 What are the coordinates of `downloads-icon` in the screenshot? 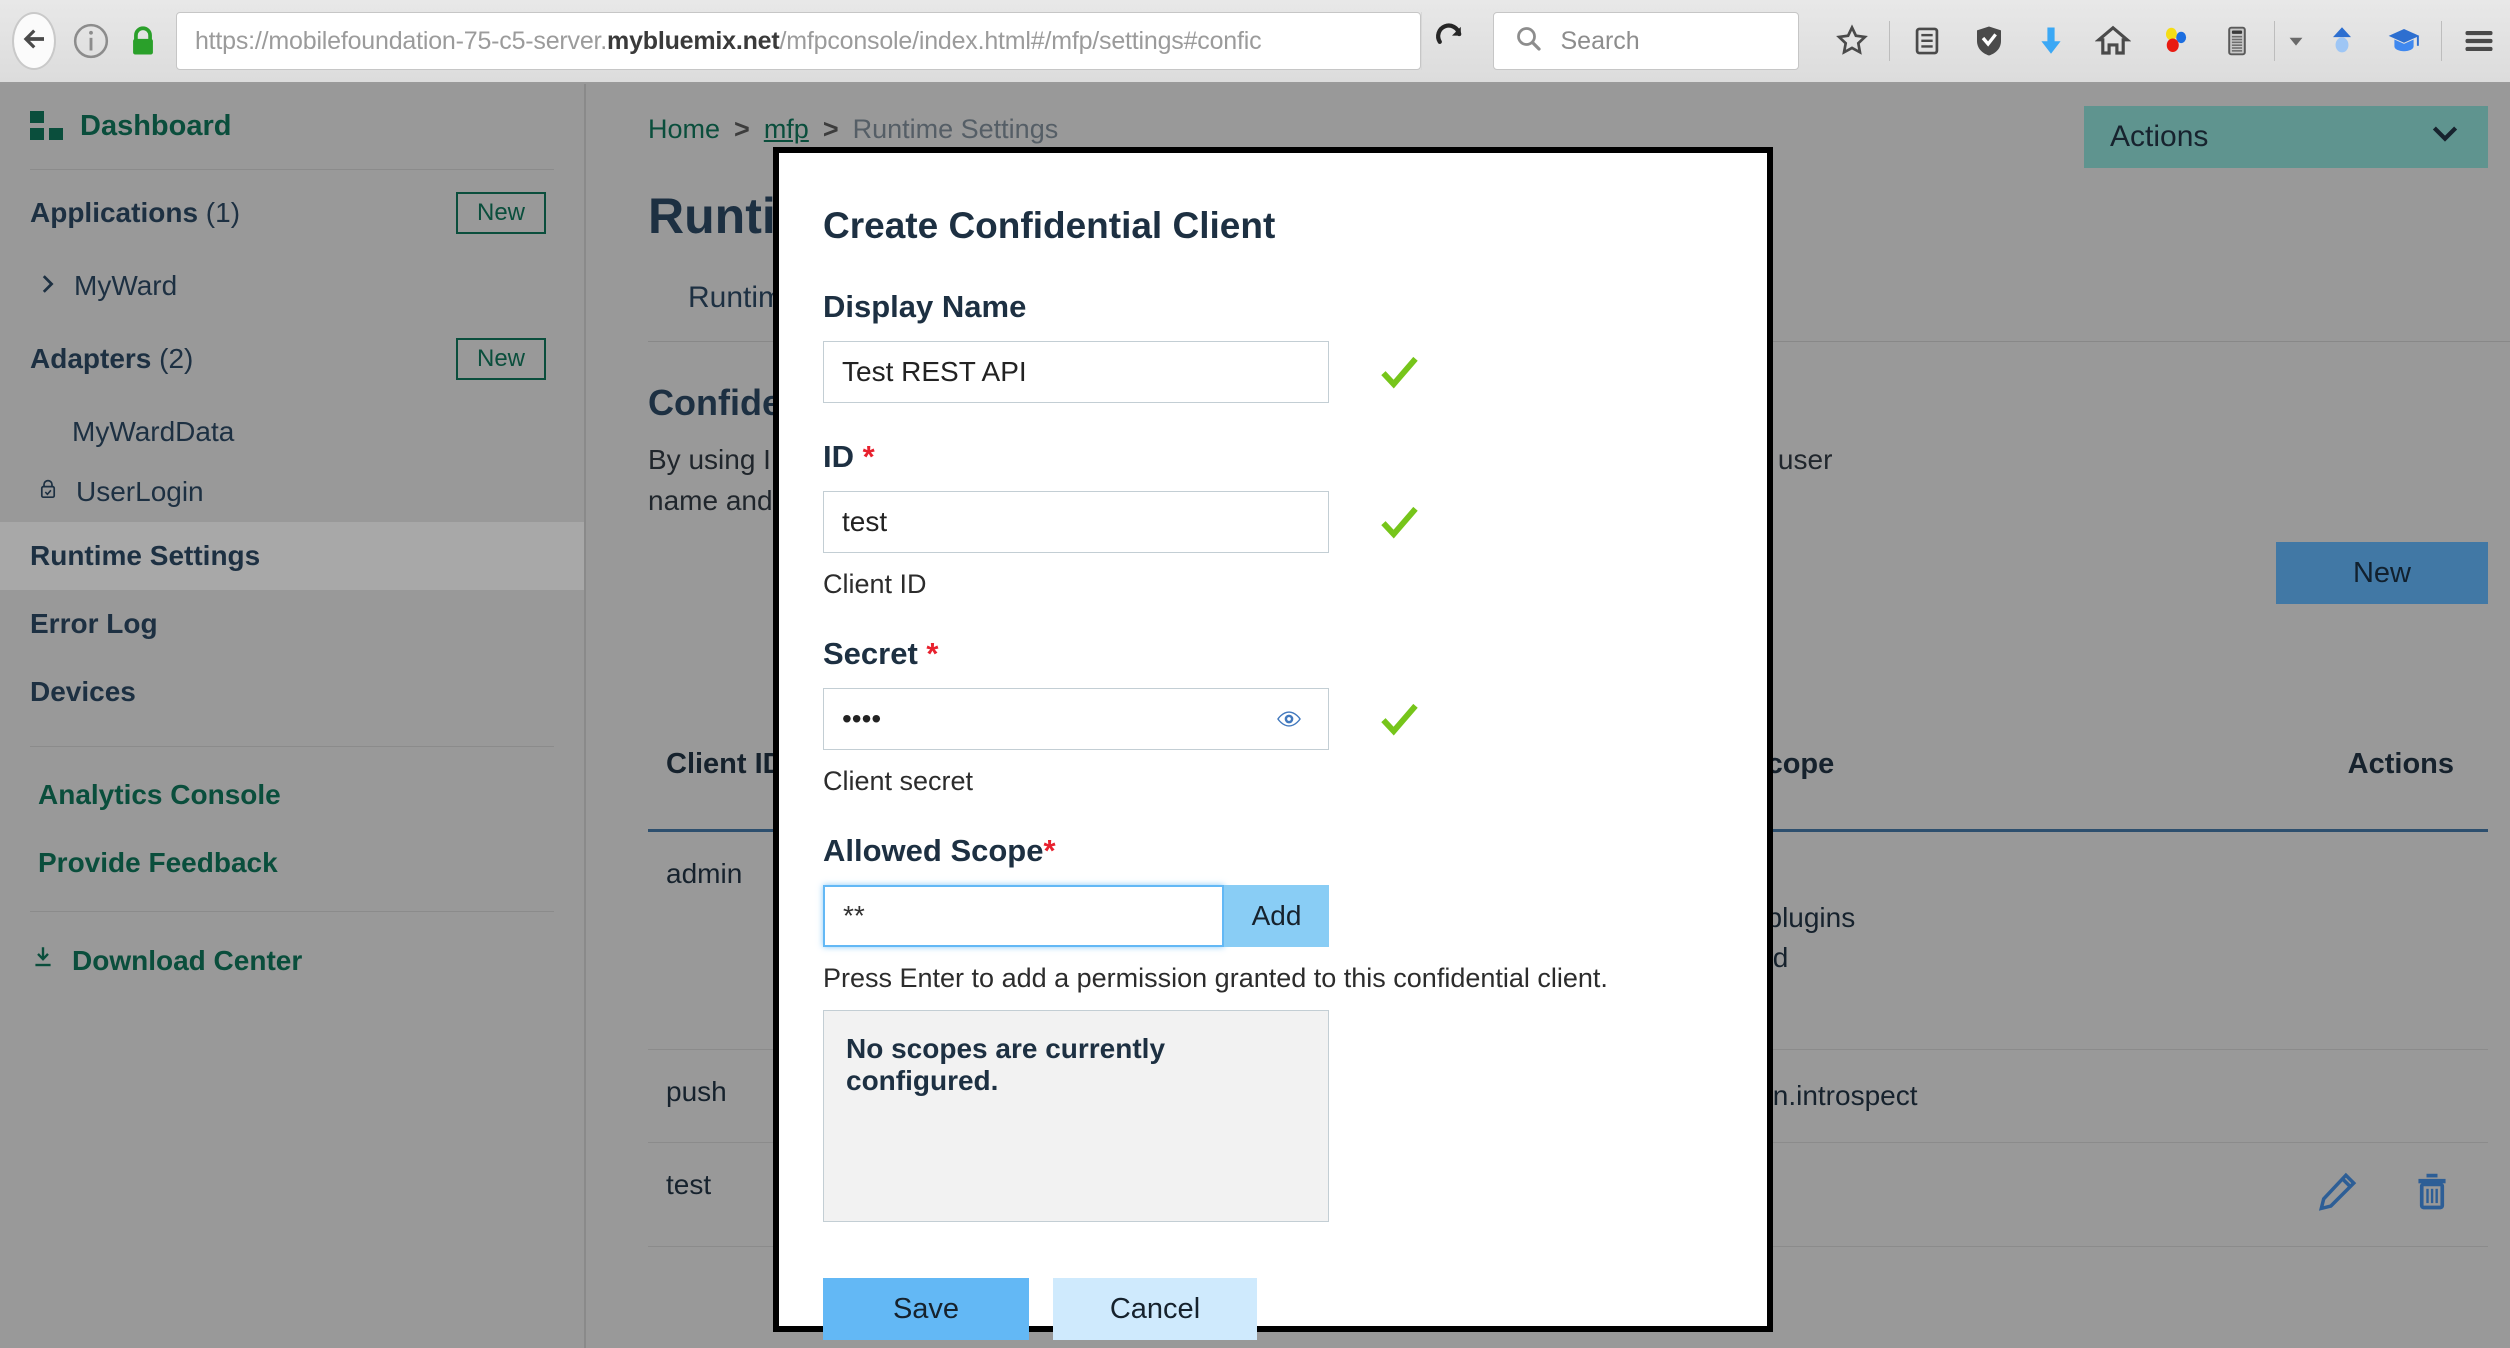 It's located at (2051, 41).